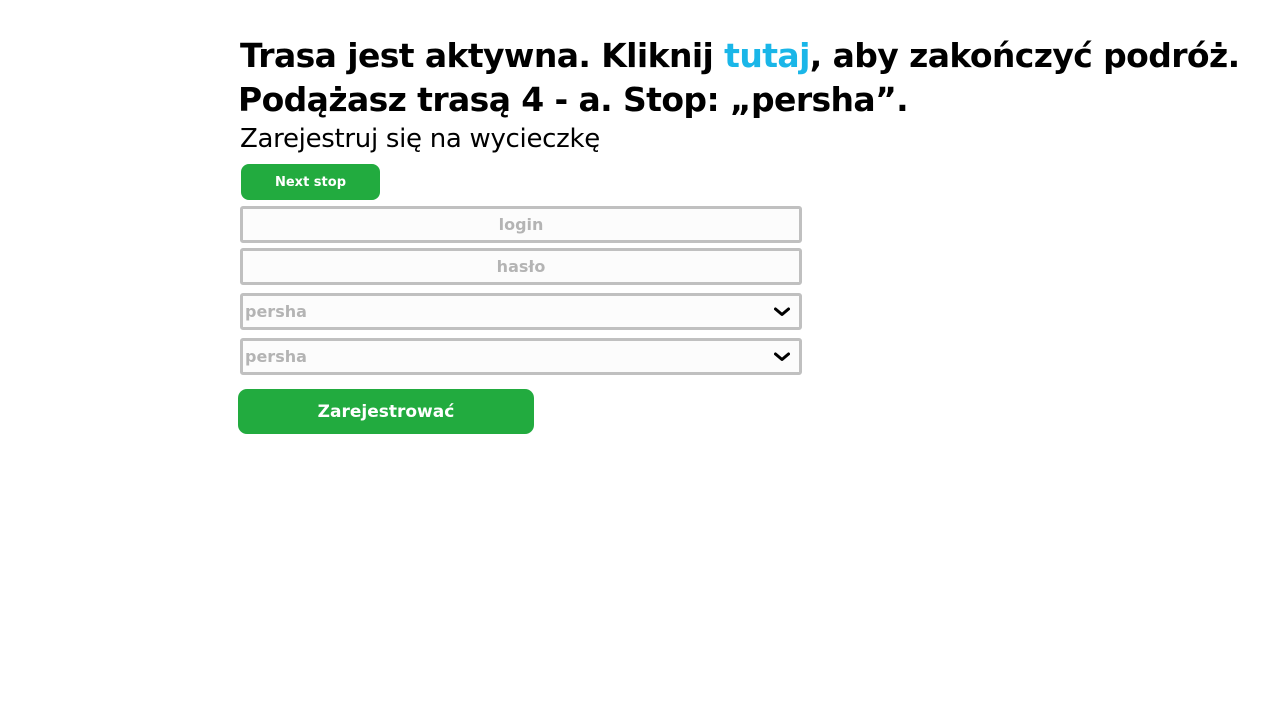 Image resolution: width=1280 pixels, height=720 pixels. I want to click on password-field-wrapper, so click(521, 266).